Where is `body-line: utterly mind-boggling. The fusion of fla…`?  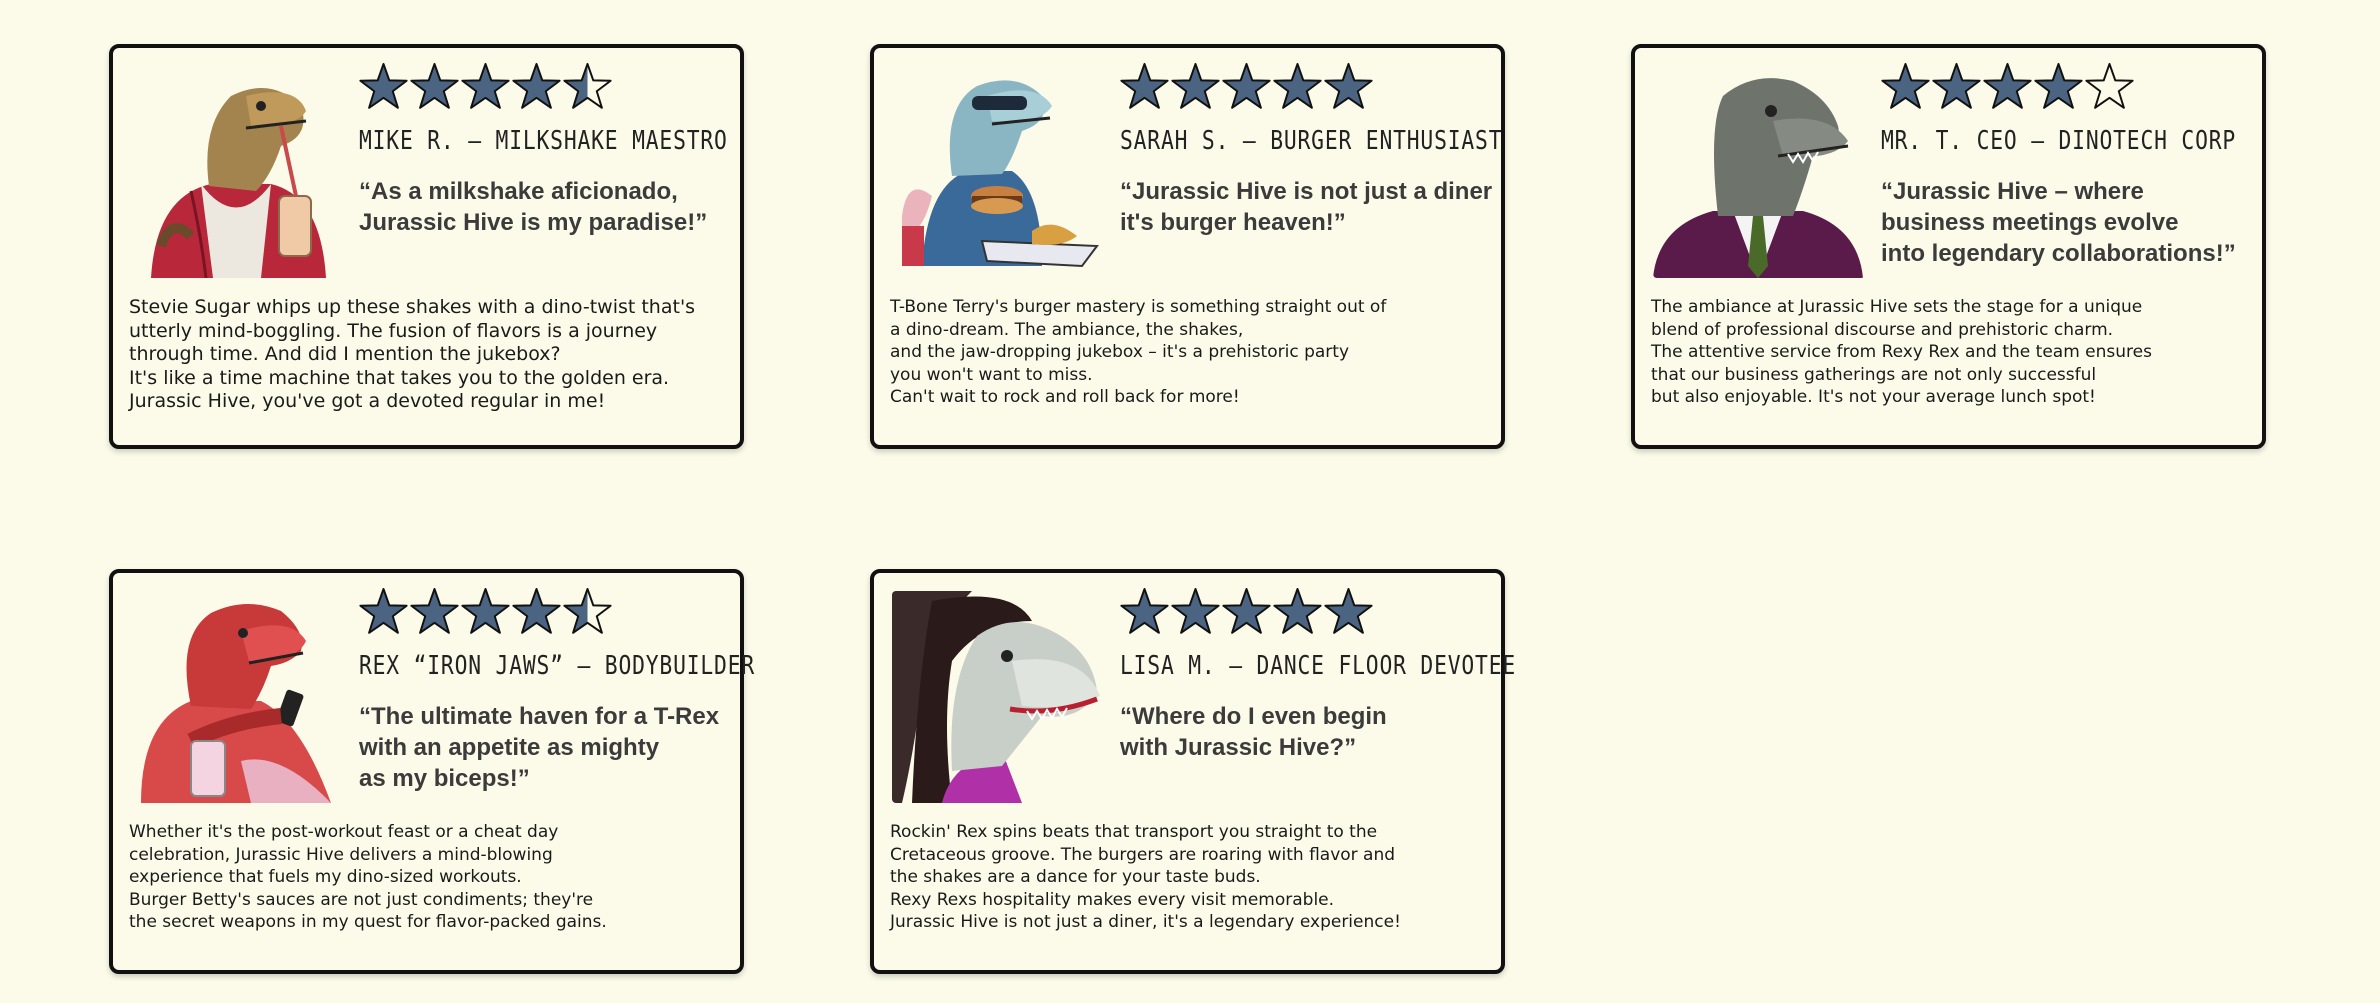
body-line: utterly mind-boggling. The fusion of fla… is located at coordinates (393, 330).